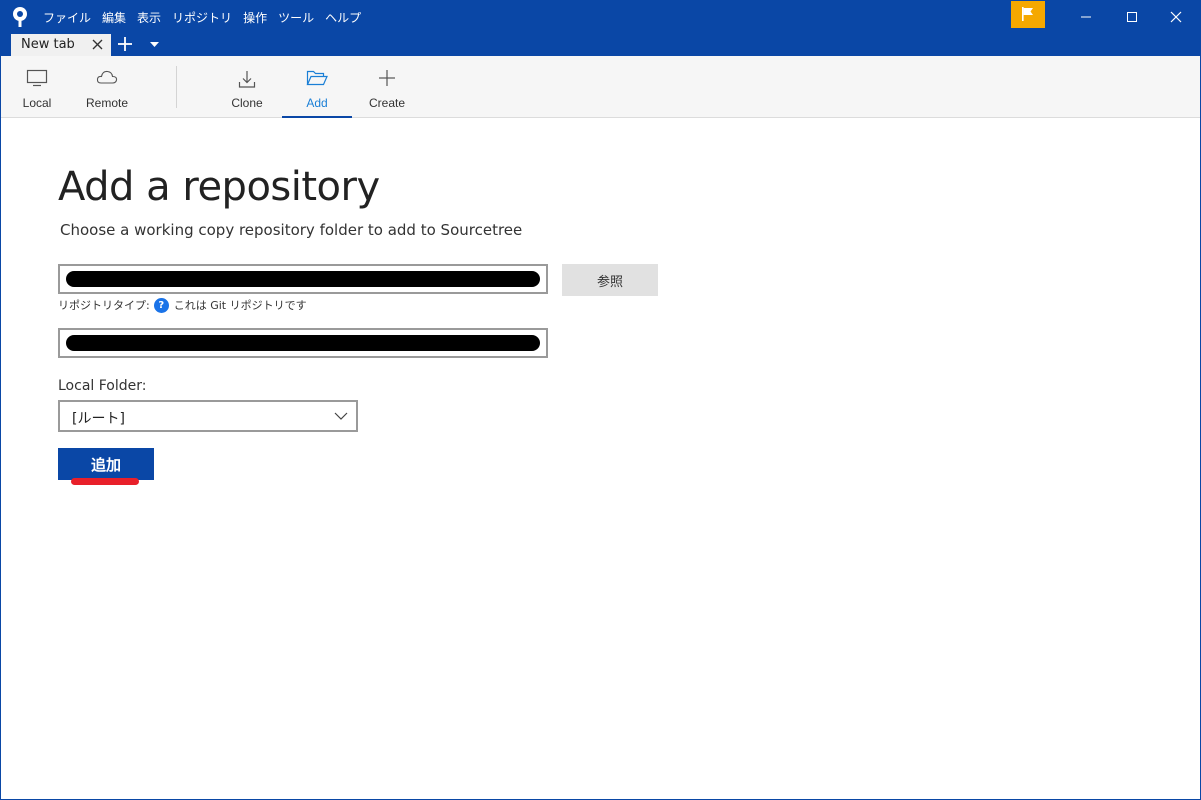  Describe the element at coordinates (202, 17) in the screenshot. I see `menu-item-repository: リポジトリ` at that location.